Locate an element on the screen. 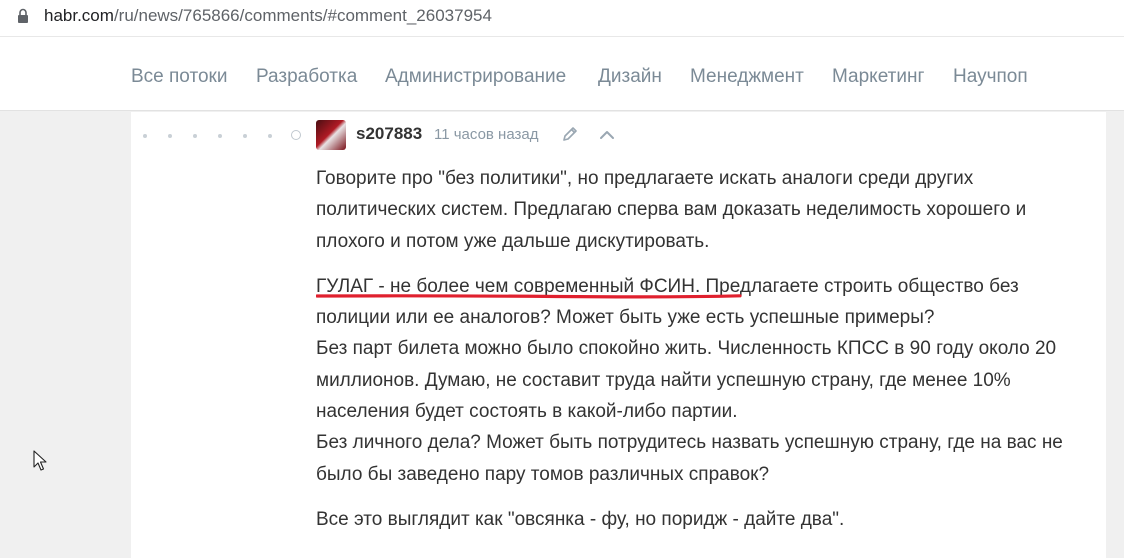 The image size is (1124, 558). nav-item-marketing: Маркетинг is located at coordinates (878, 77).